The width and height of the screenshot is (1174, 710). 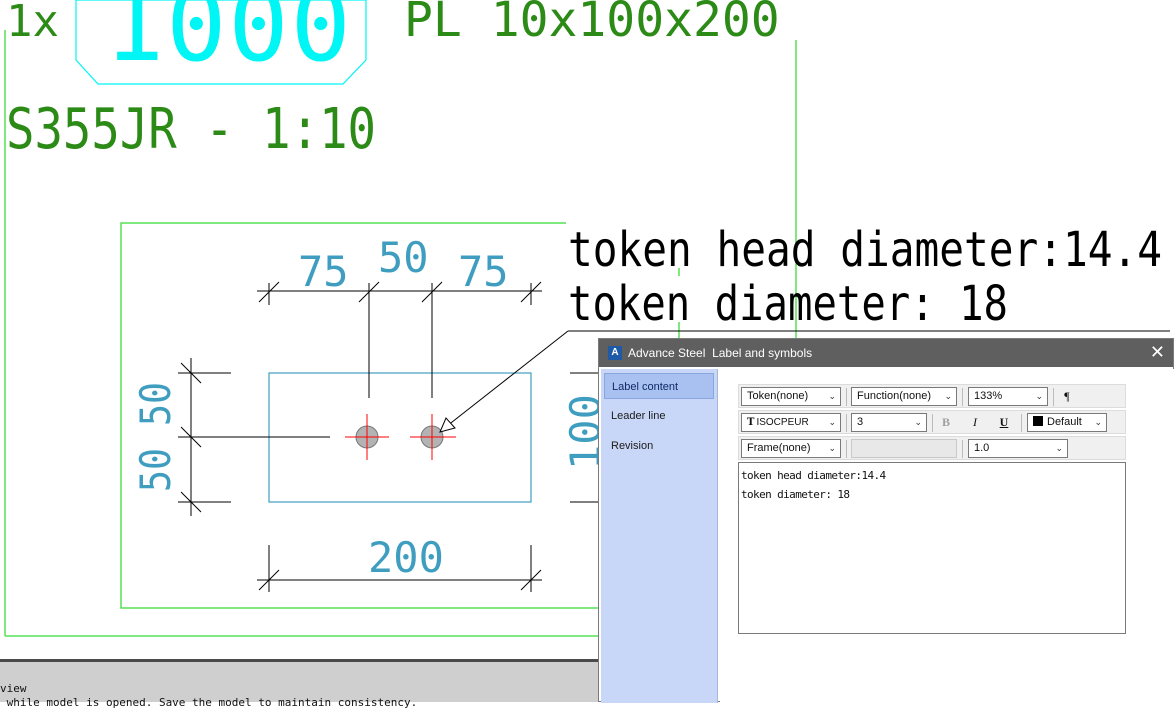 I want to click on dialog-nav-panel: Label content Leader line Revision, so click(x=659, y=536).